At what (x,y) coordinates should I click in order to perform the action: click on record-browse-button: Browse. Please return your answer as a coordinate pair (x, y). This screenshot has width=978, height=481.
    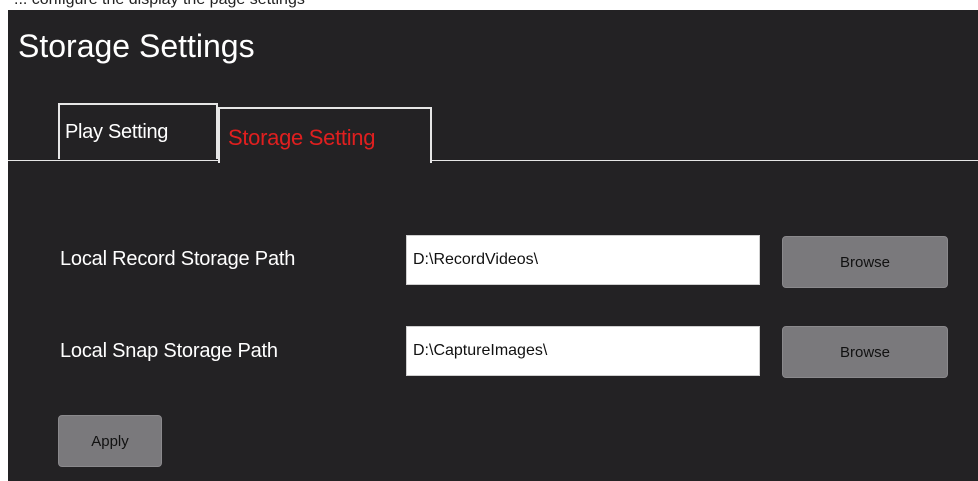
    Looking at the image, I should click on (865, 262).